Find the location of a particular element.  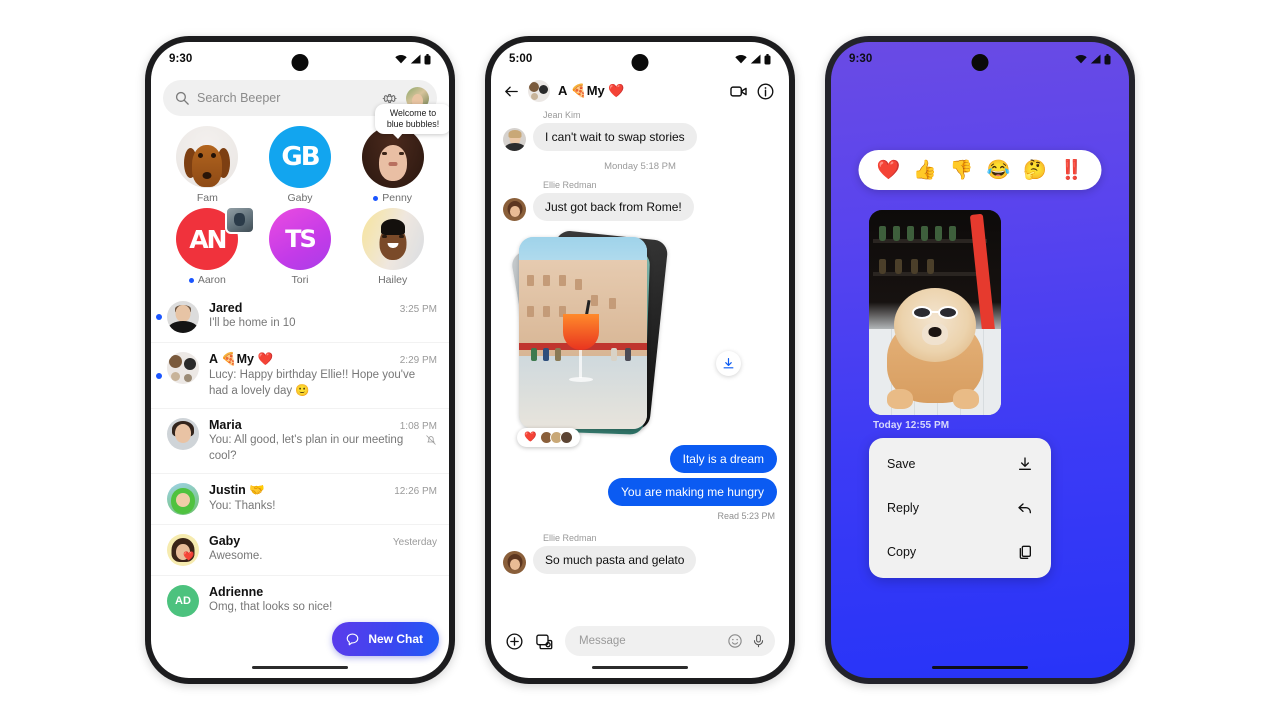

emoji-icon is located at coordinates (735, 641).